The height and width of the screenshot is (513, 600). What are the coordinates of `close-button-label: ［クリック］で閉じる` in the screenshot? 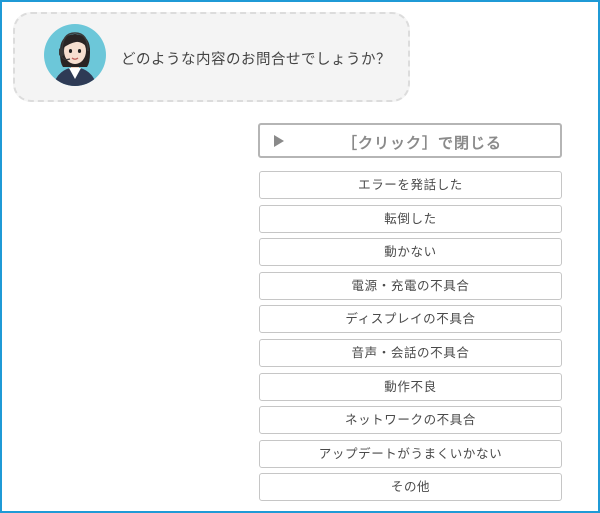 It's located at (421, 143).